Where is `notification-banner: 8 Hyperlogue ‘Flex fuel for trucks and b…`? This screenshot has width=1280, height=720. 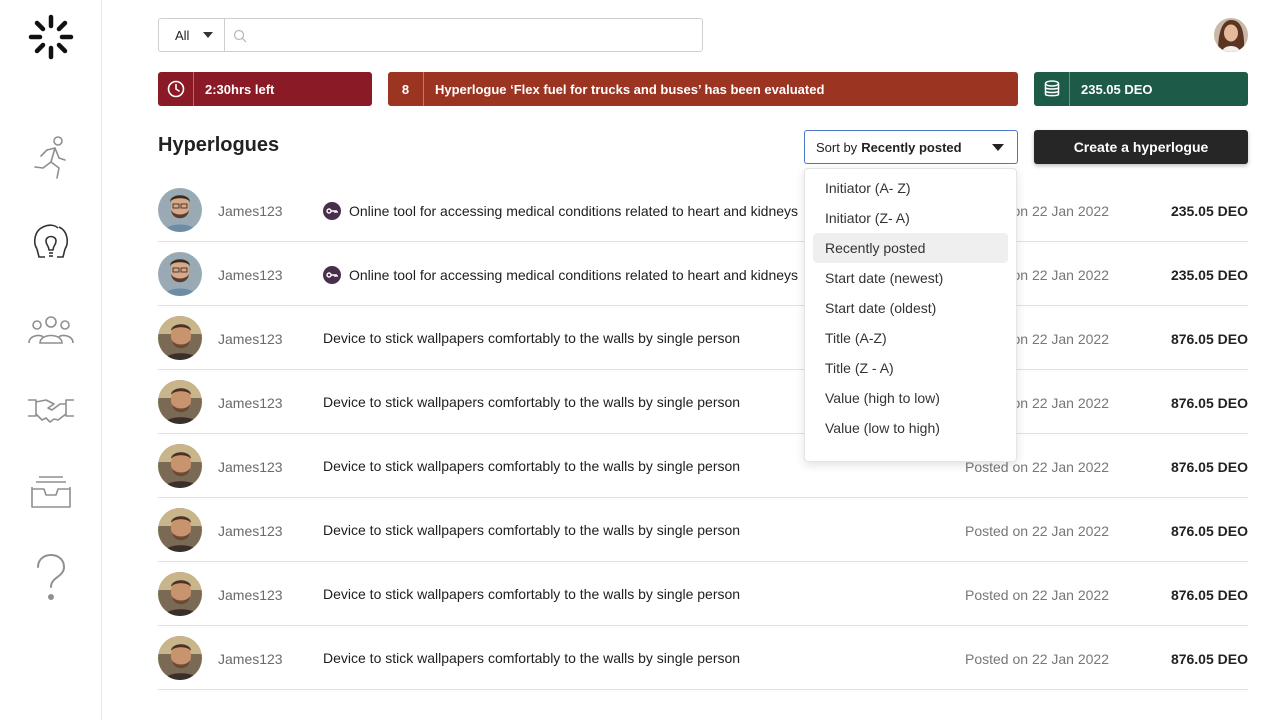
notification-banner: 8 Hyperlogue ‘Flex fuel for trucks and b… is located at coordinates (703, 89).